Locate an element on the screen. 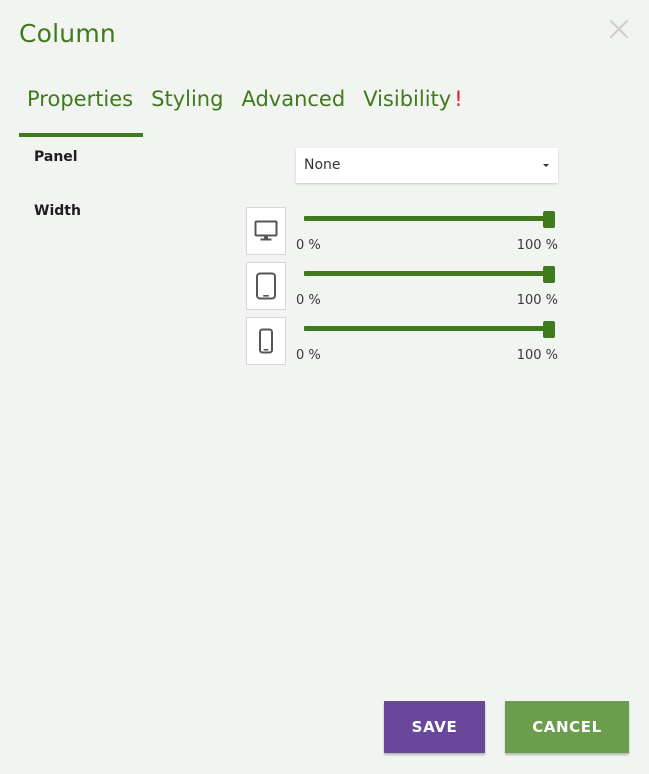  phone-device-button is located at coordinates (266, 341).